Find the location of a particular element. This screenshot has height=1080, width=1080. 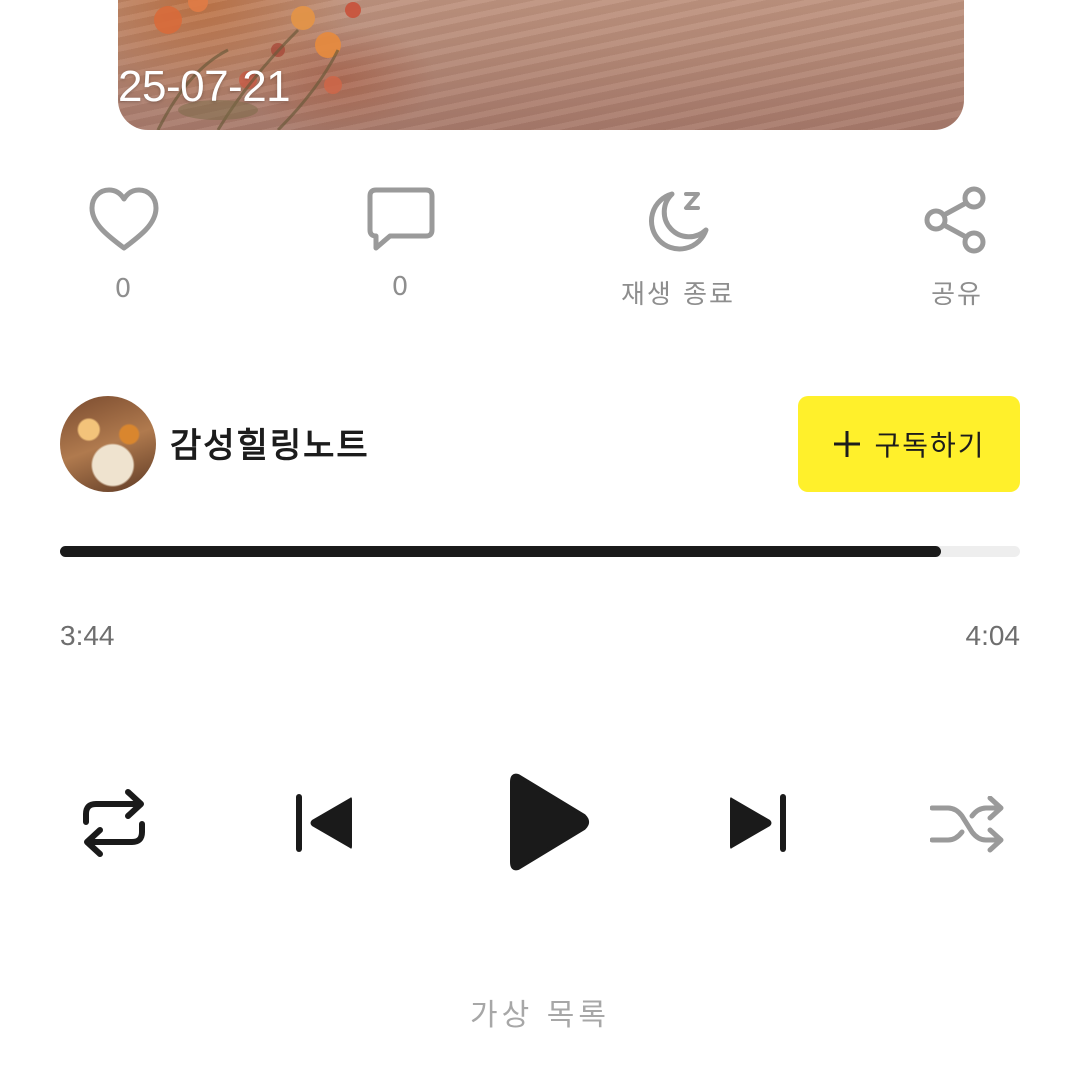

shuffle-icon is located at coordinates (966, 824).